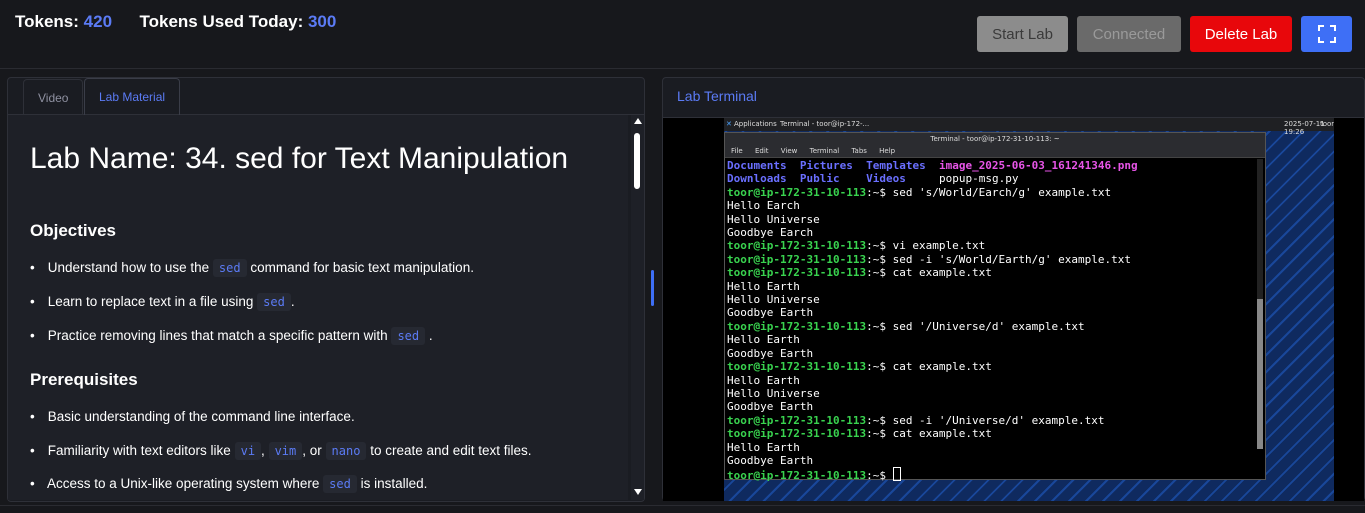 Image resolution: width=1365 pixels, height=513 pixels. What do you see at coordinates (1022, 34) in the screenshot?
I see `start-lab-button: Start Lab` at bounding box center [1022, 34].